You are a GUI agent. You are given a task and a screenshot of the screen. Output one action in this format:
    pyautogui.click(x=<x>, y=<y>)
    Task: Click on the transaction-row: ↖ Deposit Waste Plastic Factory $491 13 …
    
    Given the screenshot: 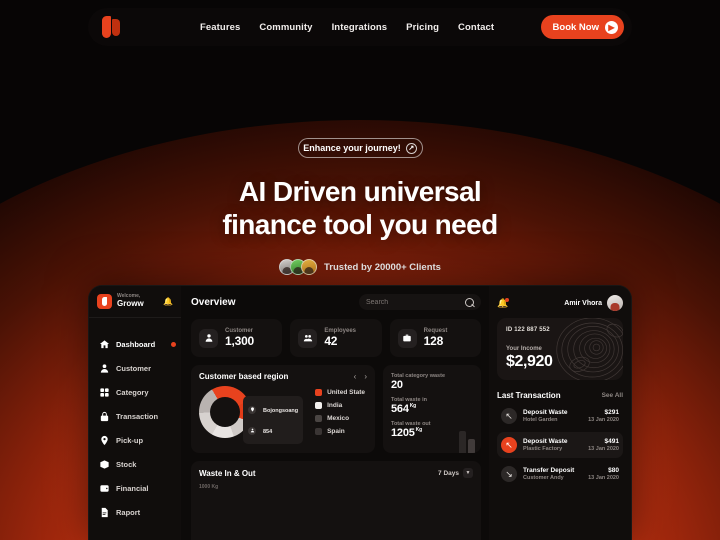 What is the action you would take?
    pyautogui.click(x=560, y=445)
    